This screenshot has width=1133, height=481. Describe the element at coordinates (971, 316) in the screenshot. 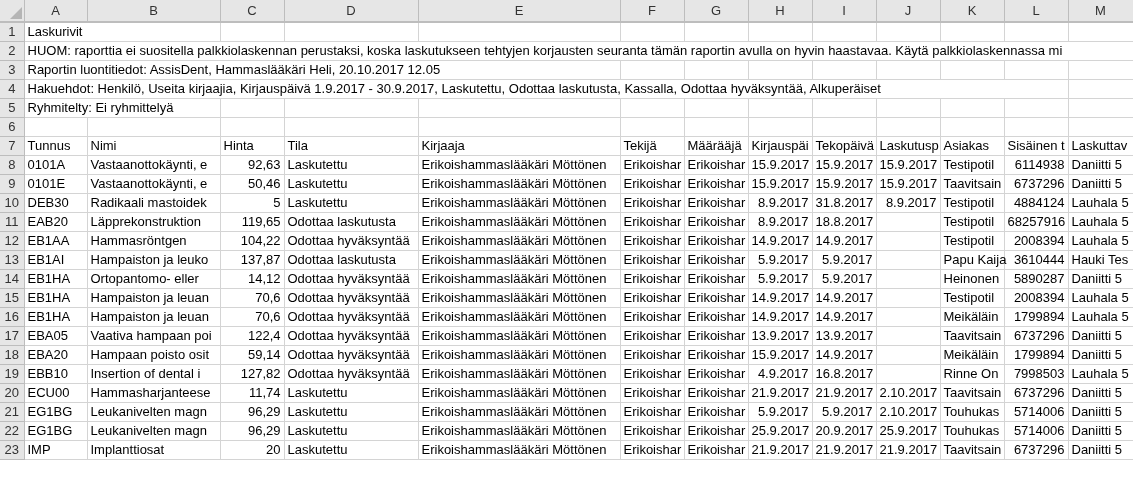

I see `table-cell: Meikäläin` at that location.